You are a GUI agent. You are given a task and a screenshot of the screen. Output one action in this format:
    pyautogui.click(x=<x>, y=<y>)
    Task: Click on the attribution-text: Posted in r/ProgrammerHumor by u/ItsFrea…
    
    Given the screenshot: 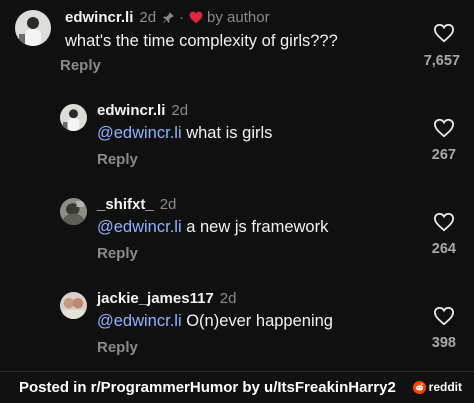 What is the action you would take?
    pyautogui.click(x=207, y=387)
    